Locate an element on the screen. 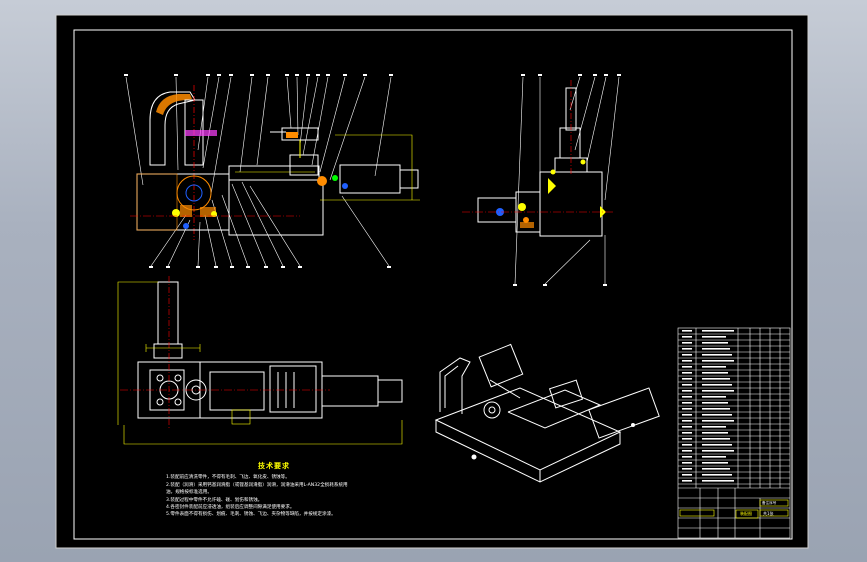  tech-note: 5.零件表面不得有损伤、划痕、毛刺、锈蚀、飞边、夹杂物等缺陷，并按规定涂漆。 is located at coordinates (251, 514).